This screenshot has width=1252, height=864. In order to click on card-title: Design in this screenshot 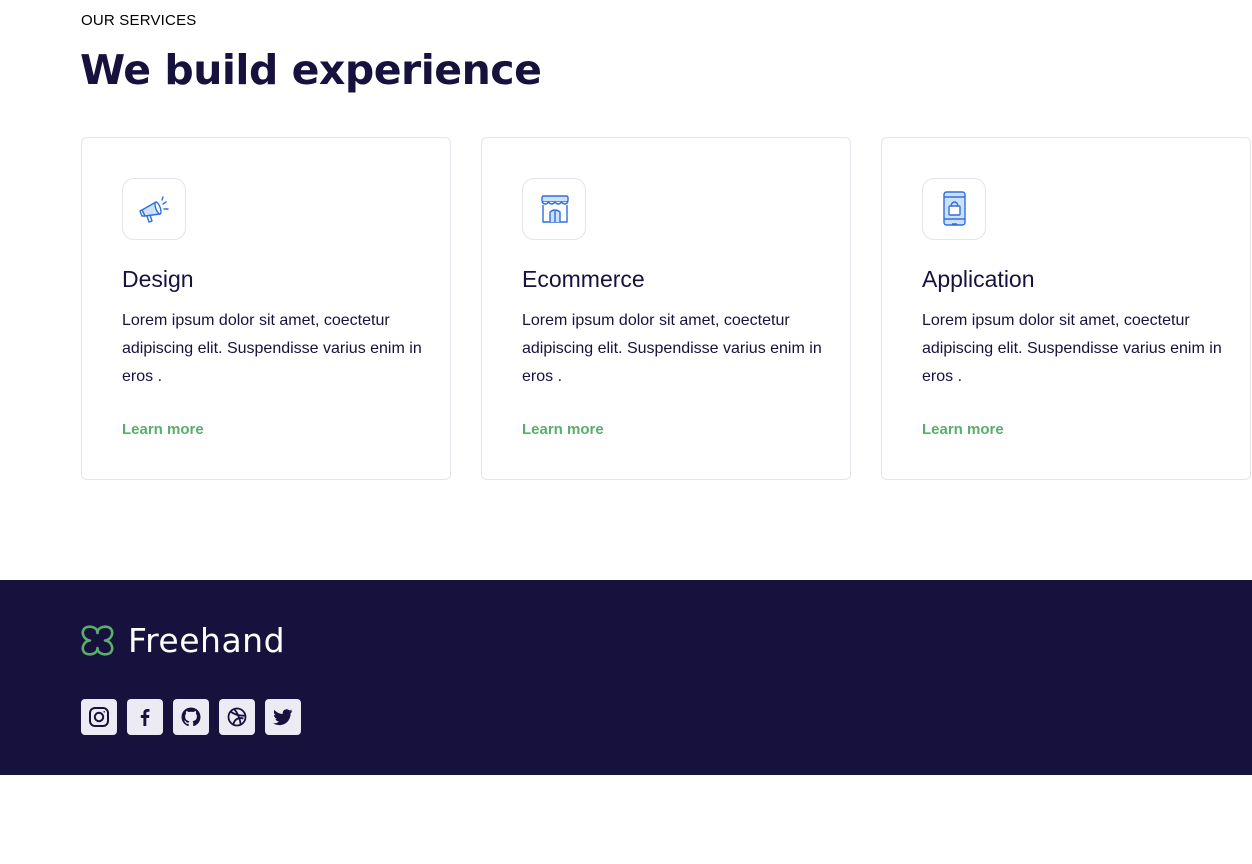, I will do `click(158, 279)`.